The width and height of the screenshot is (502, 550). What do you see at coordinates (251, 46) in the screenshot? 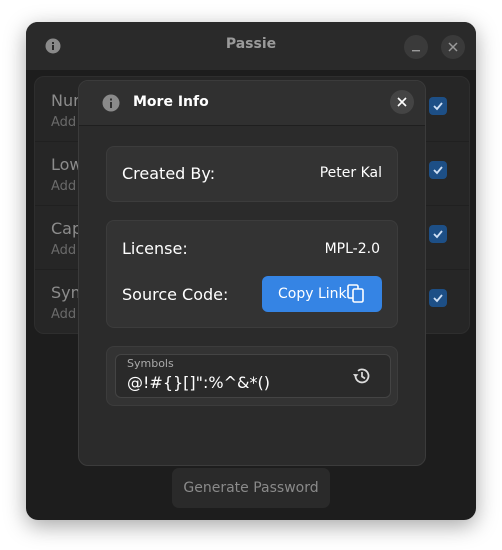
I see `titlebar: Passie` at bounding box center [251, 46].